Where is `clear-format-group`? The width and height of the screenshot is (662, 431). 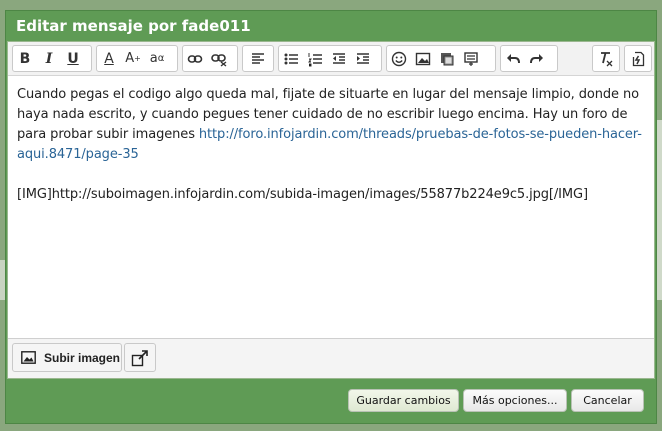
clear-format-group is located at coordinates (606, 58).